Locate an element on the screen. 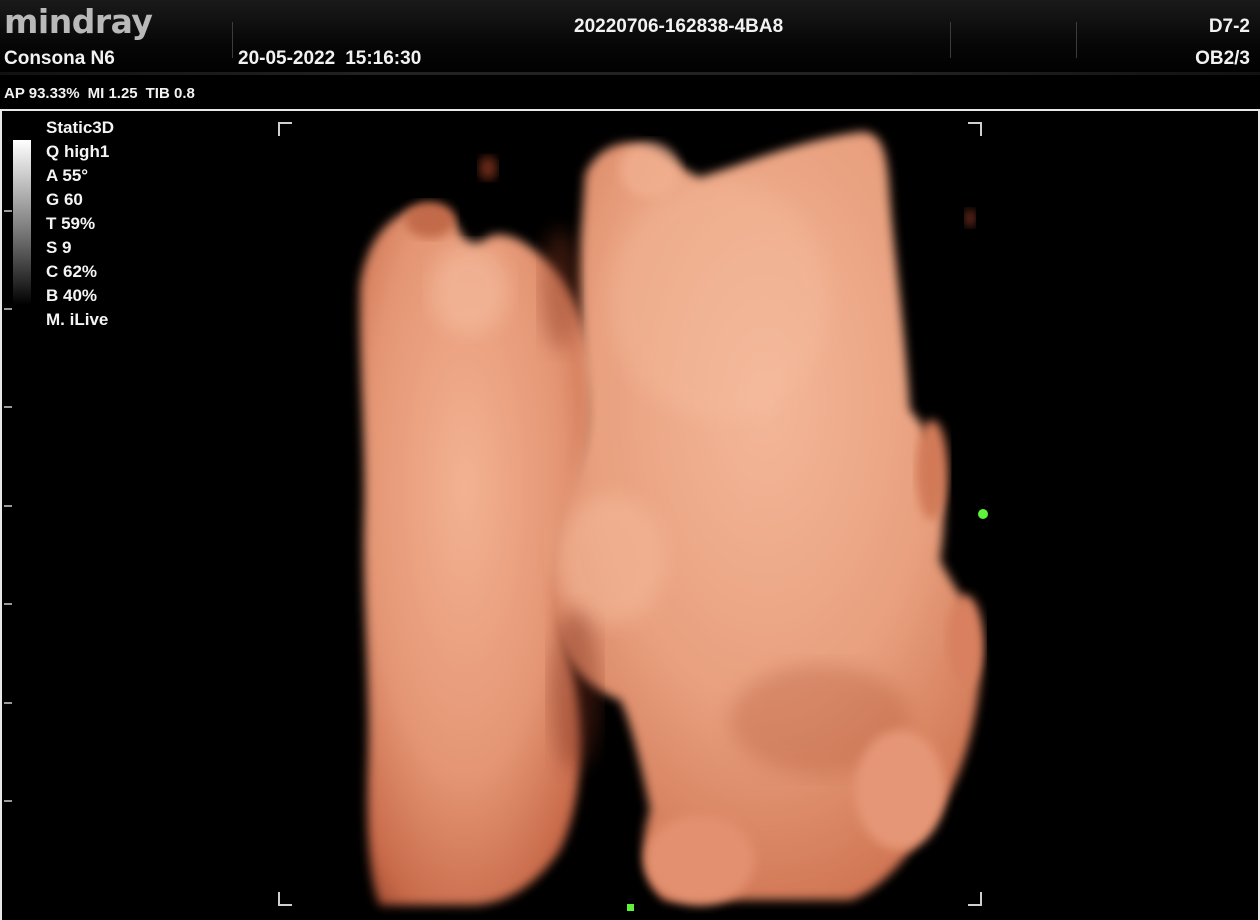  imaging-mode: Static3D is located at coordinates (80, 127).